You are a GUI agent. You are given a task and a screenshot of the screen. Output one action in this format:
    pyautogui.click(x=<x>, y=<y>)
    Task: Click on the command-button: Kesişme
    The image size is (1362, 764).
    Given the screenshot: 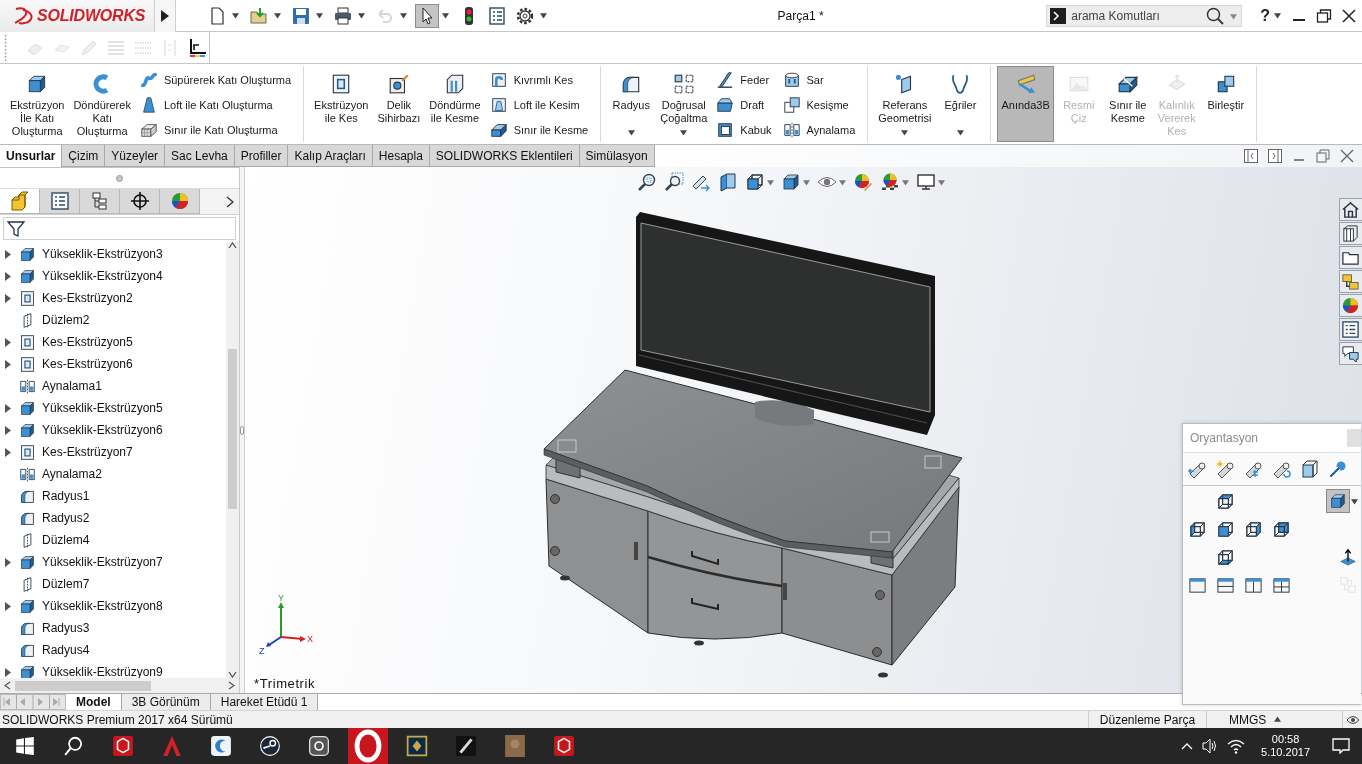 What is the action you would take?
    pyautogui.click(x=819, y=104)
    